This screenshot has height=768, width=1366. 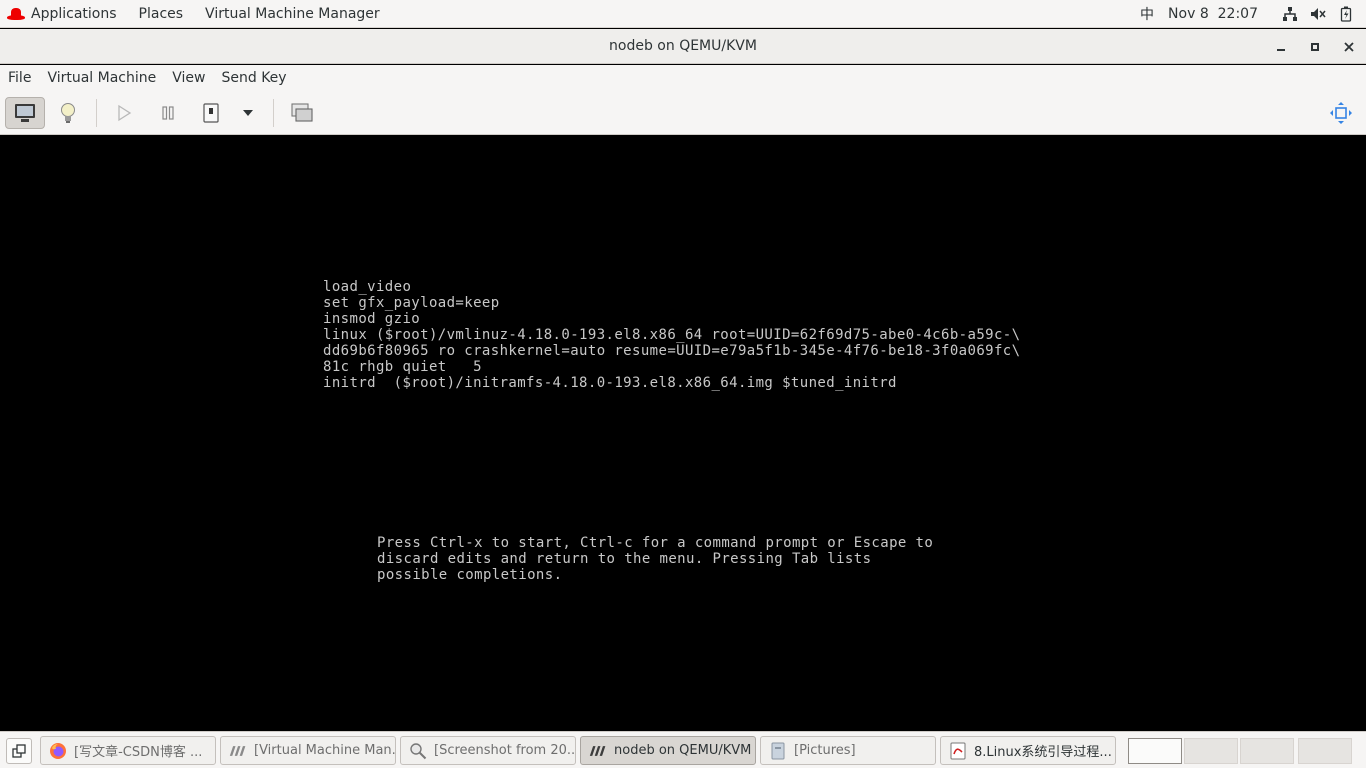 What do you see at coordinates (1147, 14) in the screenshot?
I see `input-method-indicator: 中` at bounding box center [1147, 14].